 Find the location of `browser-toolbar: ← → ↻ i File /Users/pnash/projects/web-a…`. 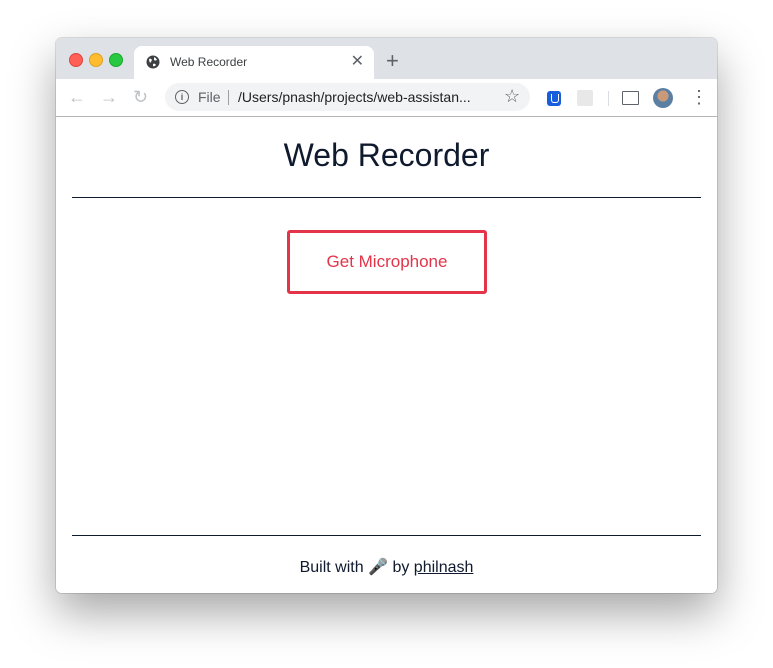

browser-toolbar: ← → ↻ i File /Users/pnash/projects/web-a… is located at coordinates (386, 98).